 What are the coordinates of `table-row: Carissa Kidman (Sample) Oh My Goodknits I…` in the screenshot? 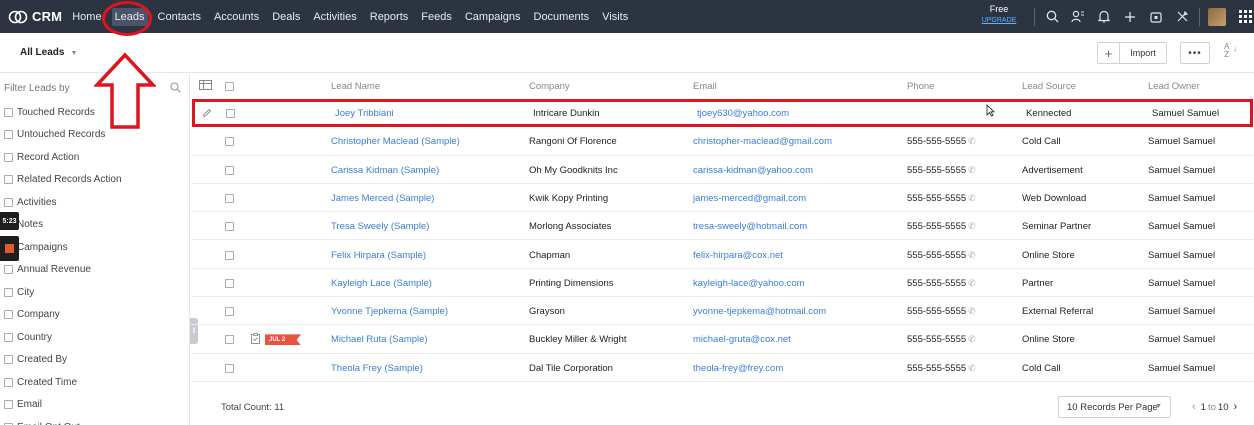 It's located at (722, 170).